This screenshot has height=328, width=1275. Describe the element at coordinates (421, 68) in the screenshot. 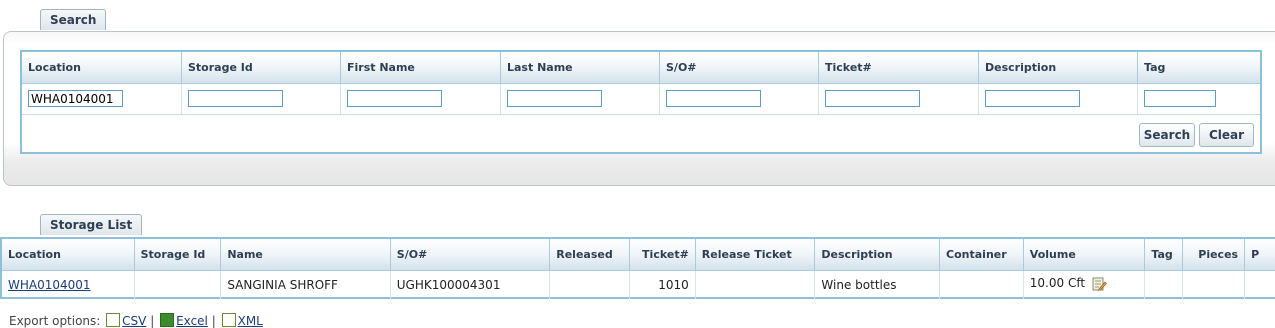

I see `header-first-name: First Name` at that location.